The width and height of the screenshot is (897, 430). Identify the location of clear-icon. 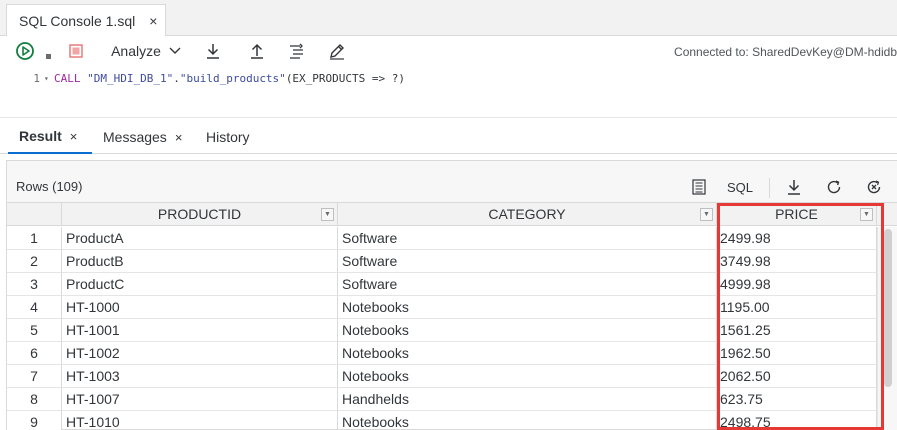
(874, 187).